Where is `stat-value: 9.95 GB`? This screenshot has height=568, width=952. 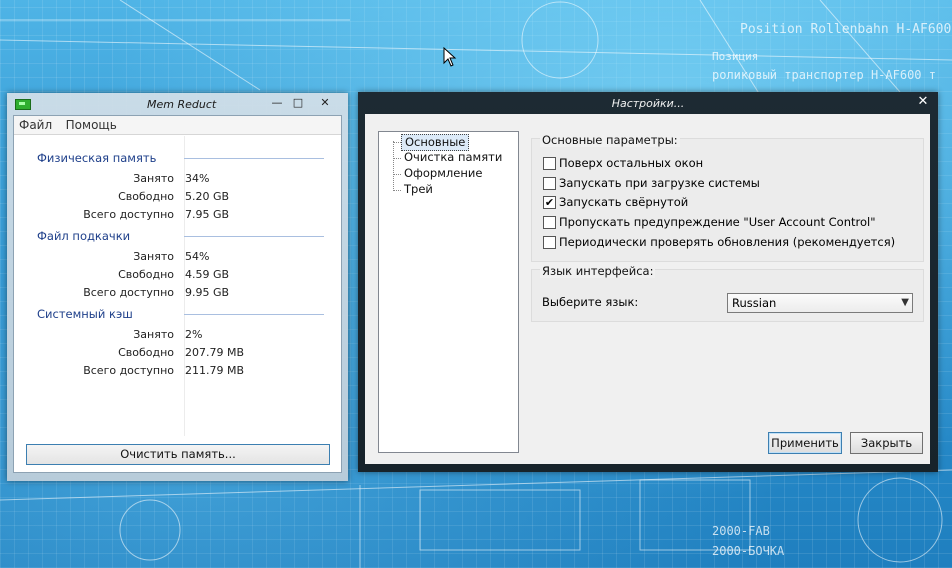 stat-value: 9.95 GB is located at coordinates (207, 292).